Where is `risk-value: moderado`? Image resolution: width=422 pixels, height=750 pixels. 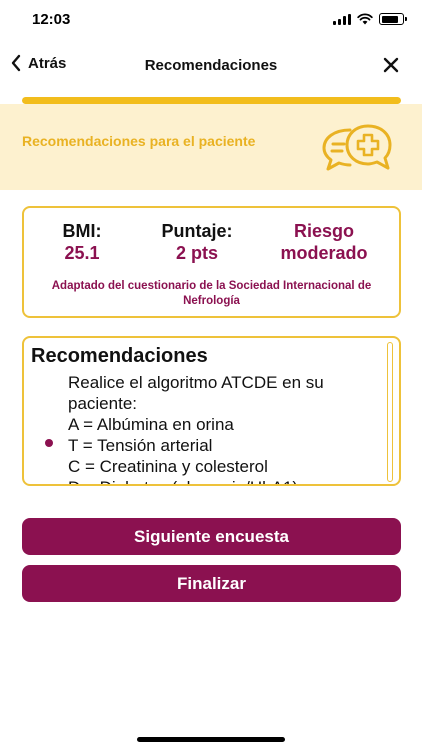 risk-value: moderado is located at coordinates (324, 253).